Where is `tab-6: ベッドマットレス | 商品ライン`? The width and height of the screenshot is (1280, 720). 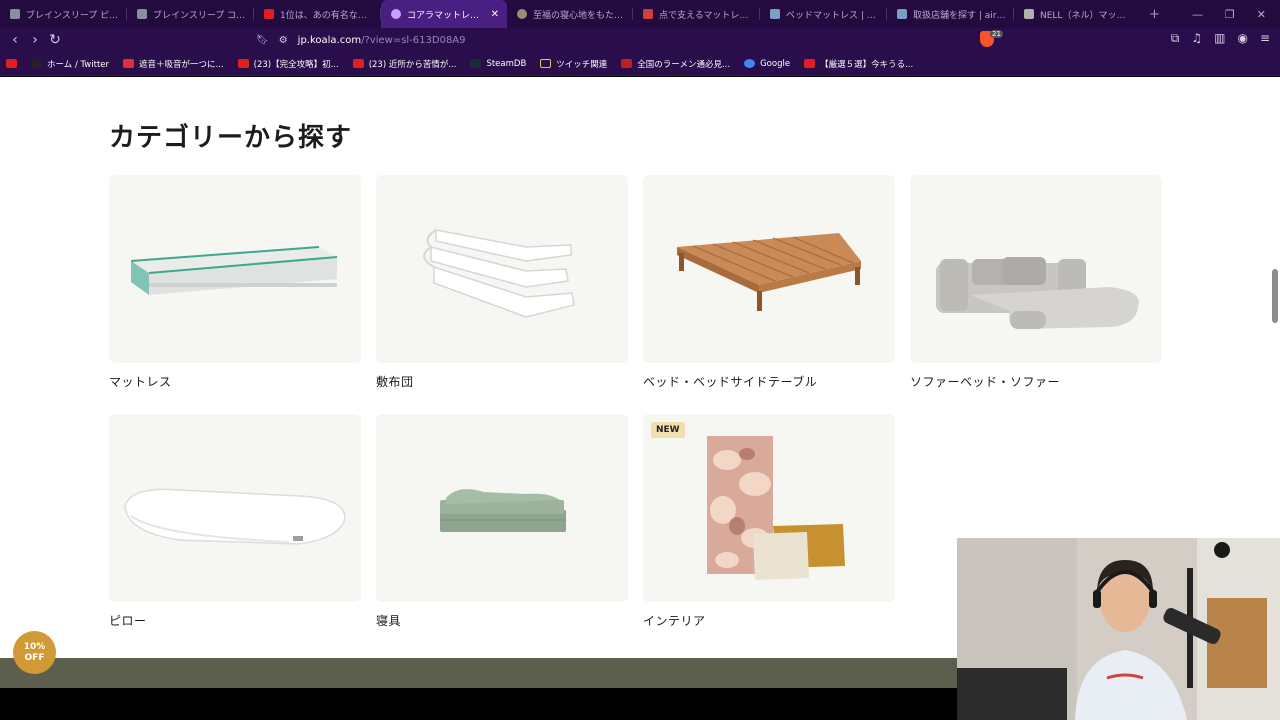
tab-6: ベッドマットレス | 商品ライン is located at coordinates (823, 14).